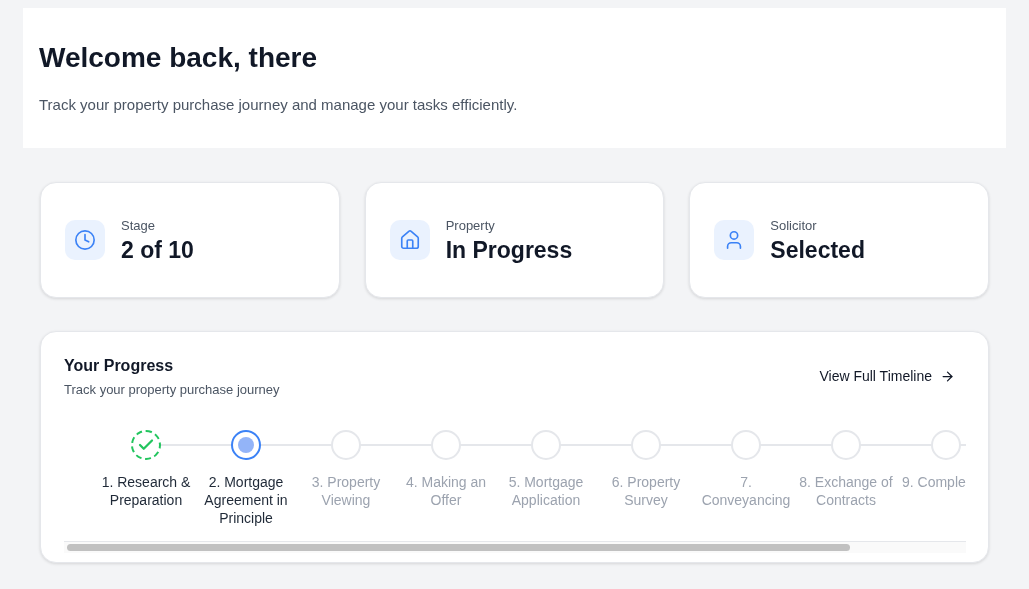  Describe the element at coordinates (246, 444) in the screenshot. I see `current-step-icon` at that location.